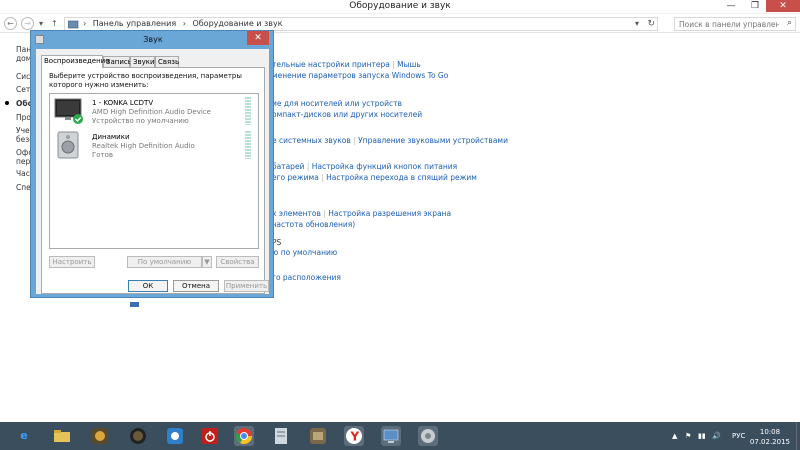 The image size is (800, 450). What do you see at coordinates (789, 23) in the screenshot?
I see `search-icon: ⌕` at bounding box center [789, 23].